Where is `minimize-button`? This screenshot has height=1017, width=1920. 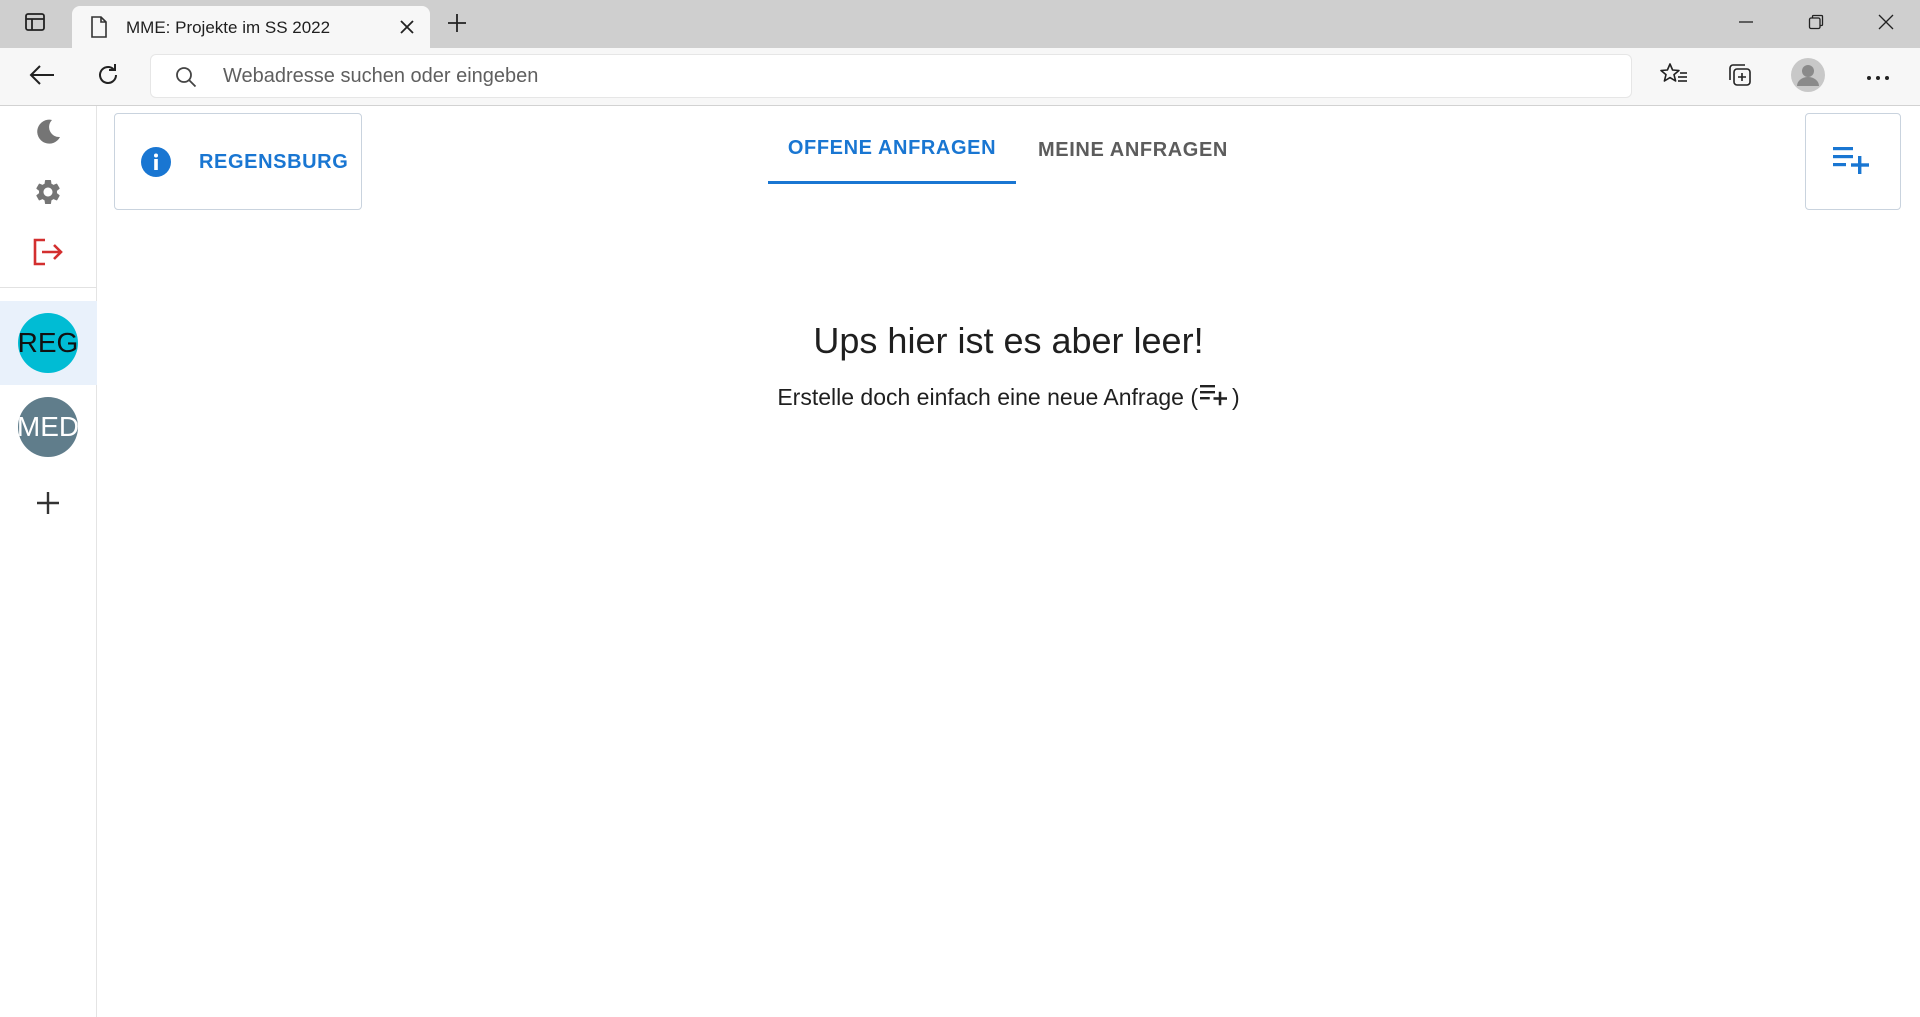
minimize-button is located at coordinates (1746, 24).